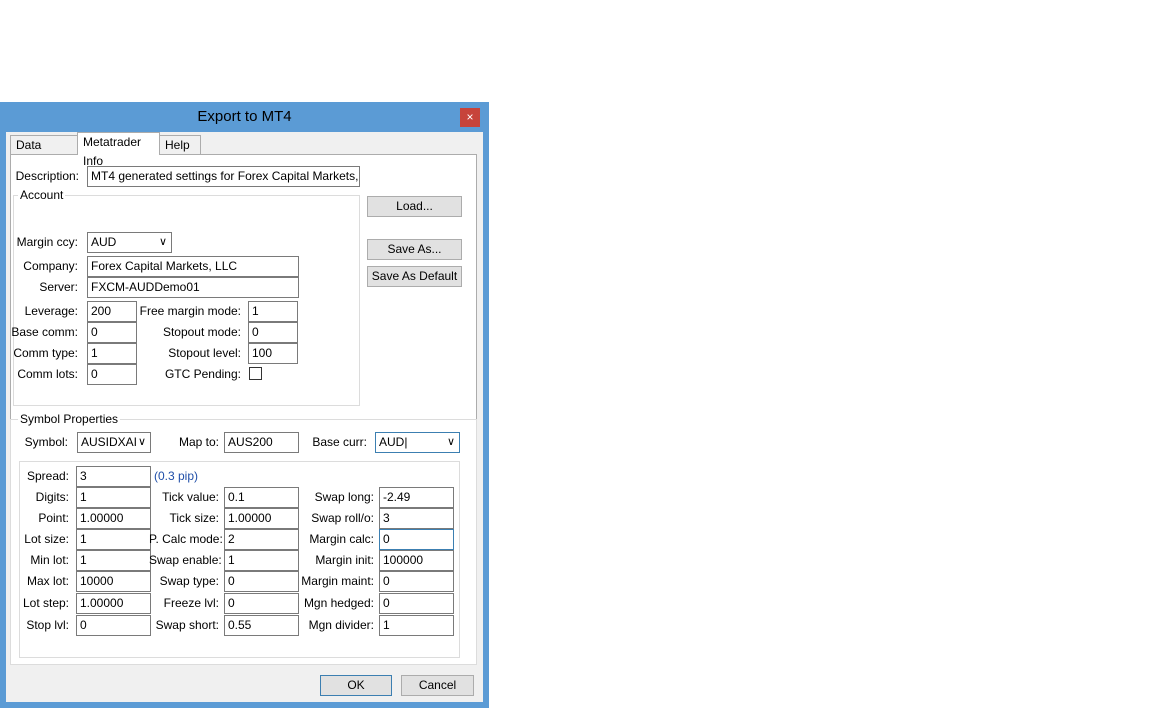 The height and width of the screenshot is (720, 1152). I want to click on lot-size-label: Lot size:, so click(46, 539).